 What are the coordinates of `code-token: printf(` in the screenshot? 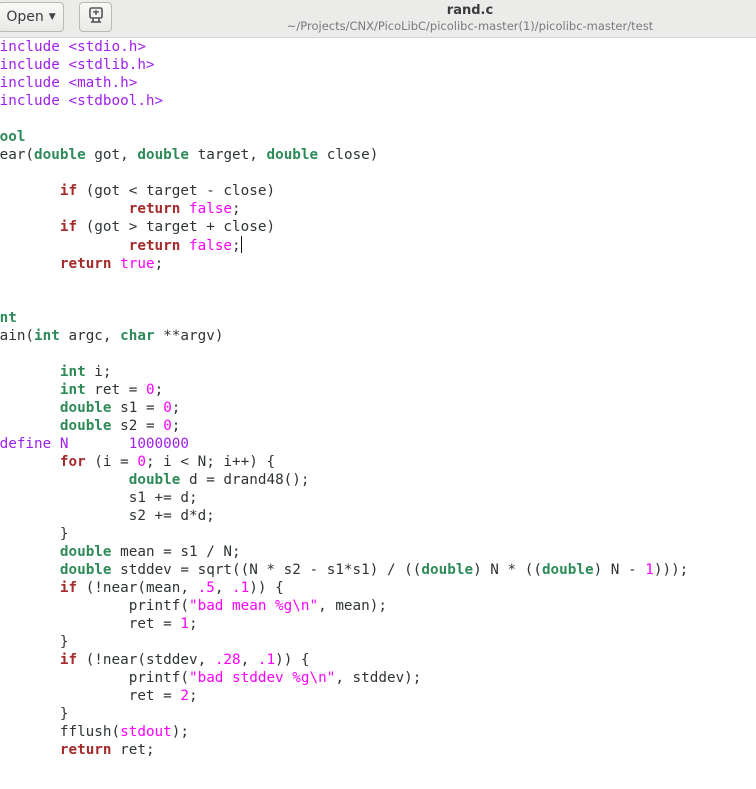 It's located at (94, 678).